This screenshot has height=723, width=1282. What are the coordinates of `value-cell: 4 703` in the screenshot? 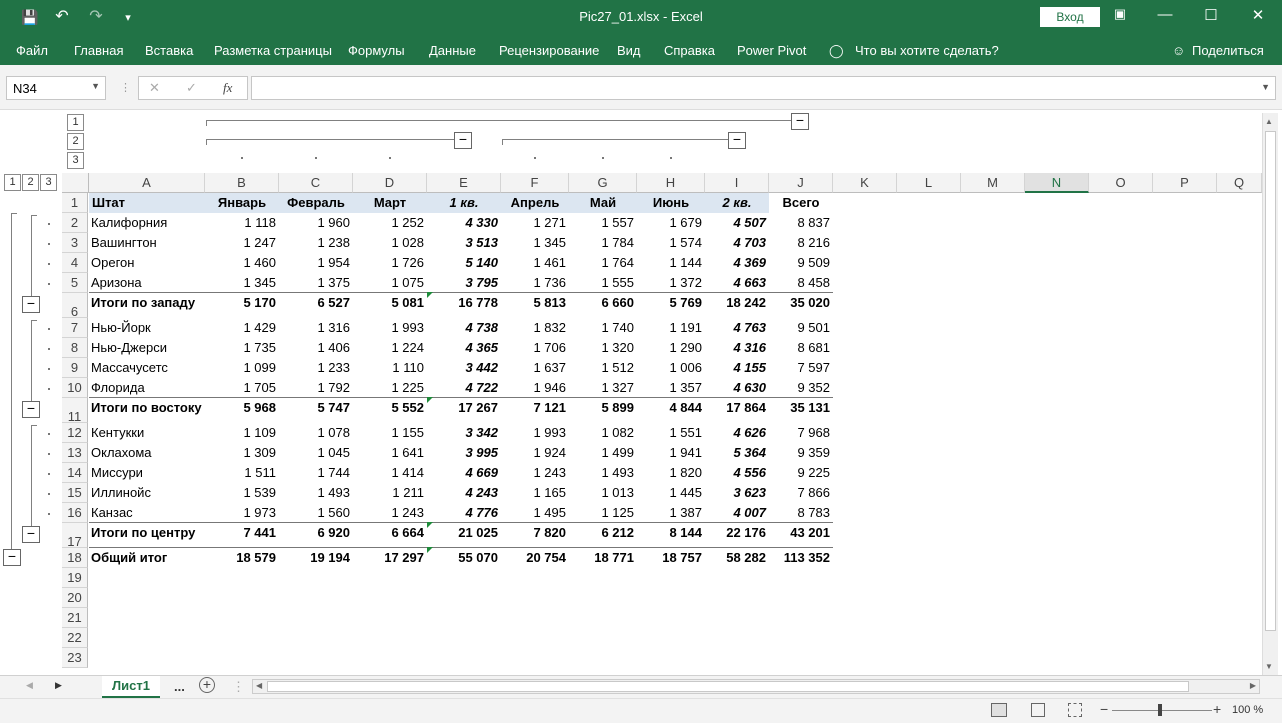 It's located at (735, 243).